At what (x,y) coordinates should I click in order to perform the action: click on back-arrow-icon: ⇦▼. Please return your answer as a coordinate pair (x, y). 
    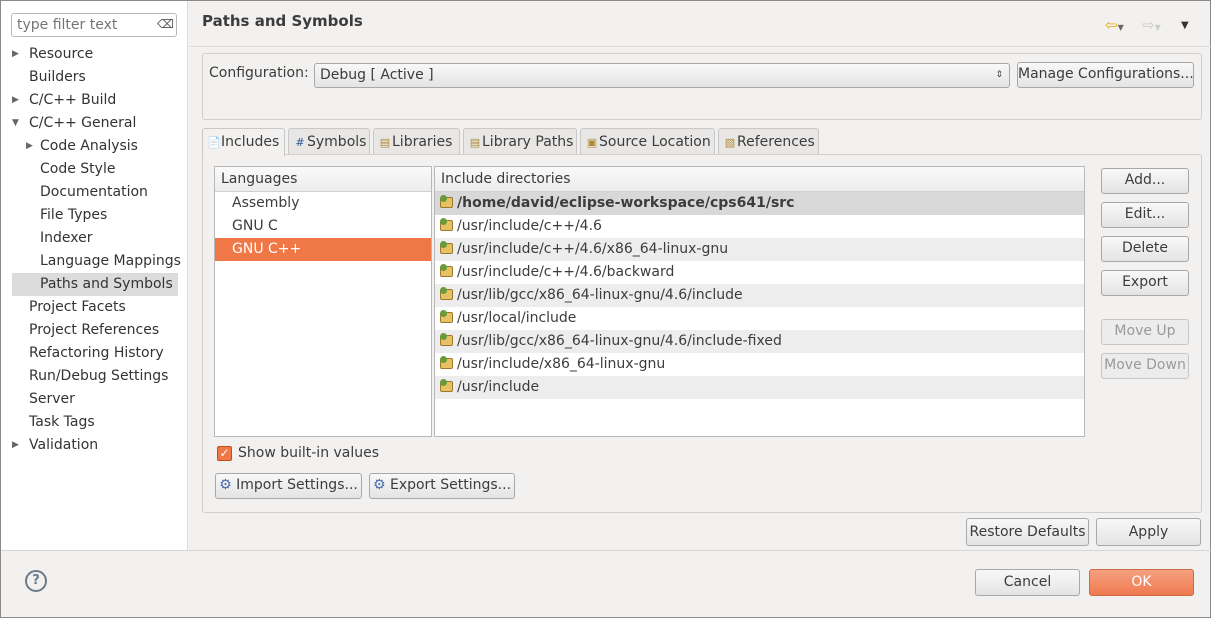
    Looking at the image, I should click on (1114, 25).